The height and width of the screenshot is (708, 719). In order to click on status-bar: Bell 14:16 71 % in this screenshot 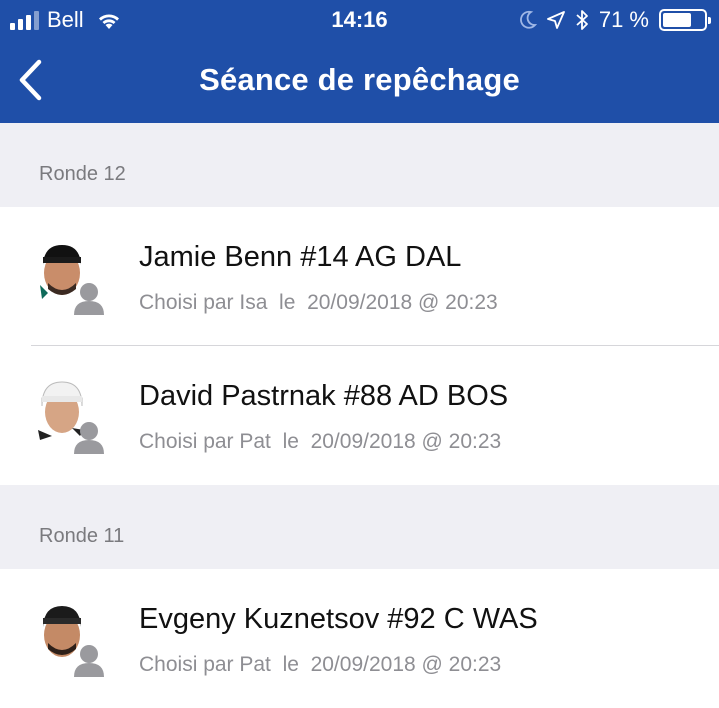, I will do `click(359, 20)`.